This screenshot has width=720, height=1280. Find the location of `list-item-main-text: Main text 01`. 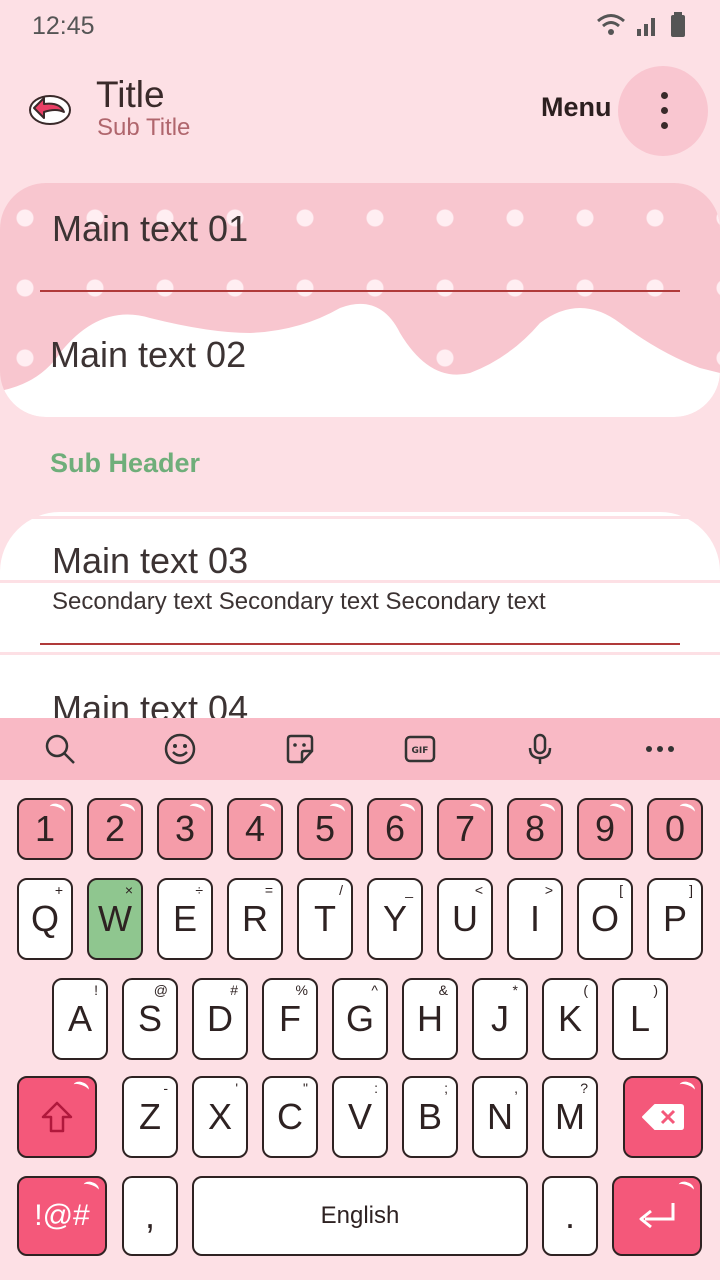

list-item-main-text: Main text 01 is located at coordinates (150, 229).